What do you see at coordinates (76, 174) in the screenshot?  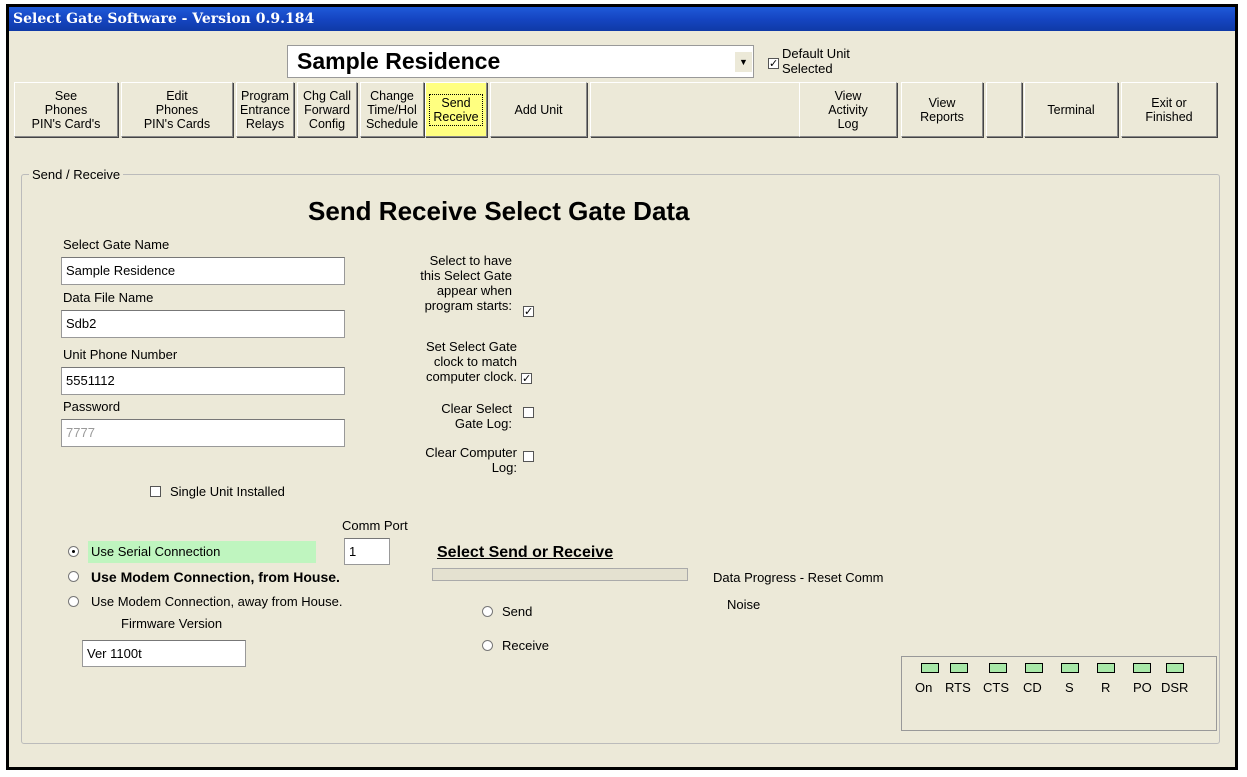 I see `frame-title: Send / Receive` at bounding box center [76, 174].